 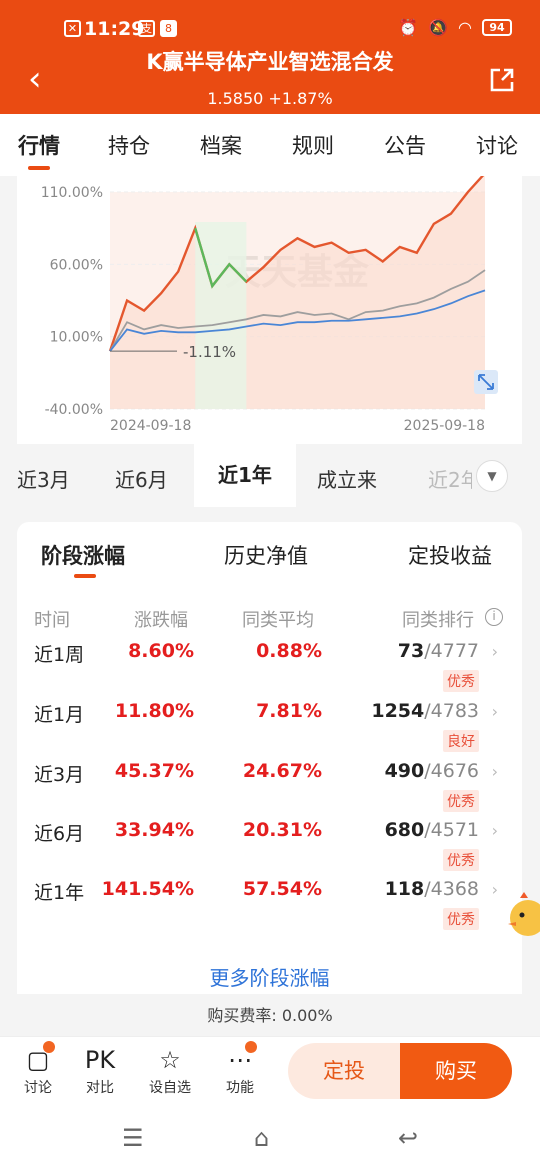 I want to click on info-icon: i, so click(x=494, y=617).